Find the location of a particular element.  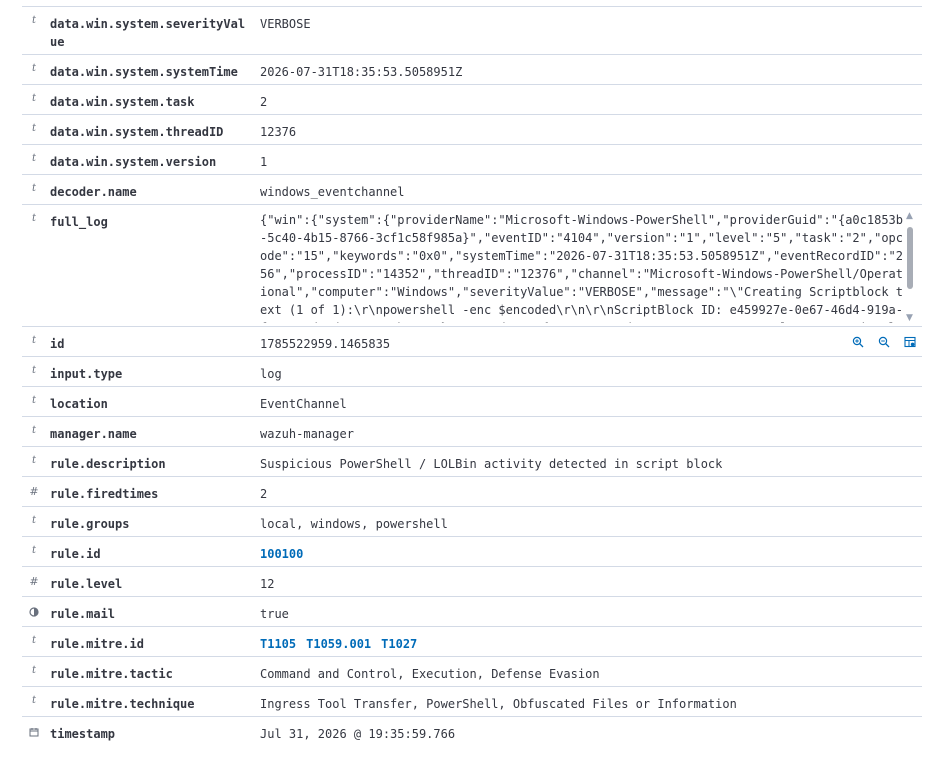

mitre-id-link: T1027 is located at coordinates (399, 644).